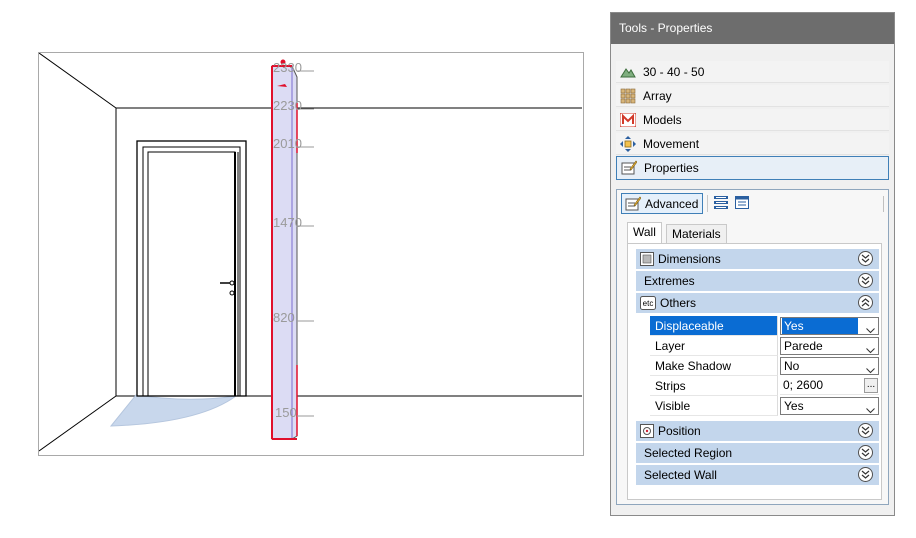 The height and width of the screenshot is (538, 916). What do you see at coordinates (757, 303) in the screenshot?
I see `group-others: etc Others` at bounding box center [757, 303].